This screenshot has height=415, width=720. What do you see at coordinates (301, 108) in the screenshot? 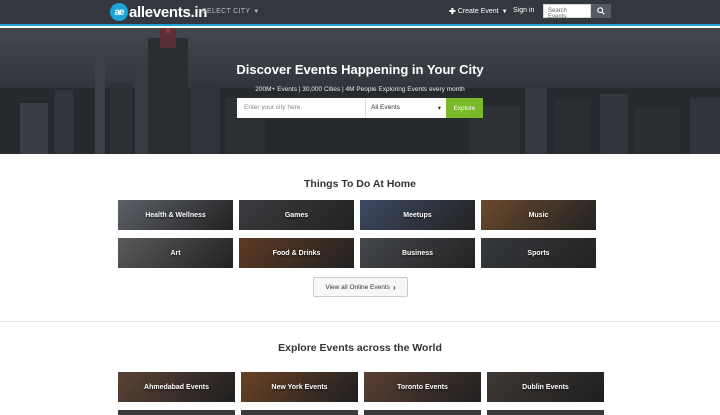
I see `city-input: Enter your city here` at bounding box center [301, 108].